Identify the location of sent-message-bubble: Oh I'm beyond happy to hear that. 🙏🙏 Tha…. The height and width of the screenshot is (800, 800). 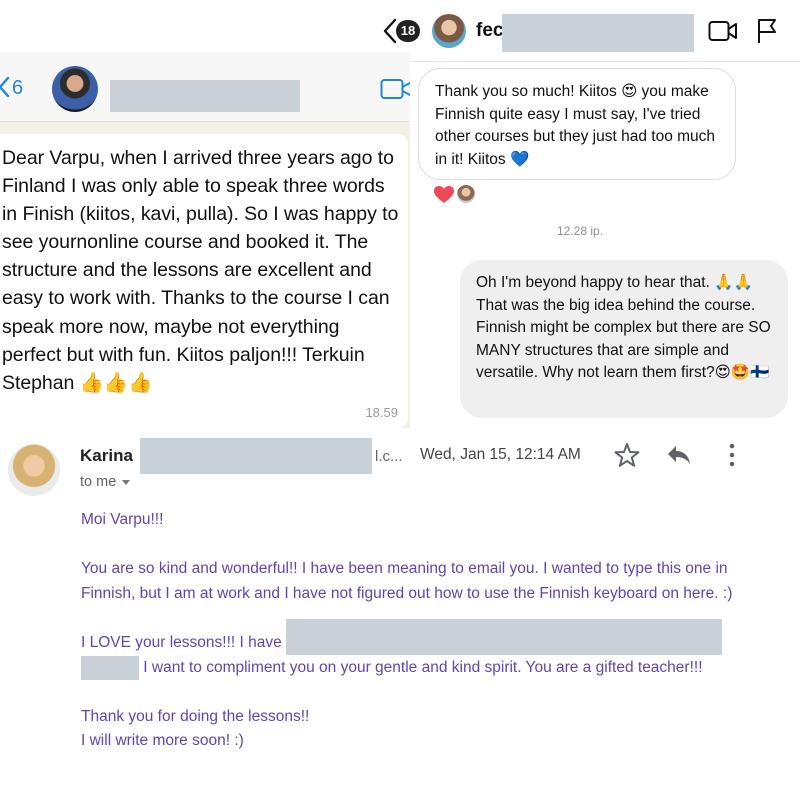
(624, 339).